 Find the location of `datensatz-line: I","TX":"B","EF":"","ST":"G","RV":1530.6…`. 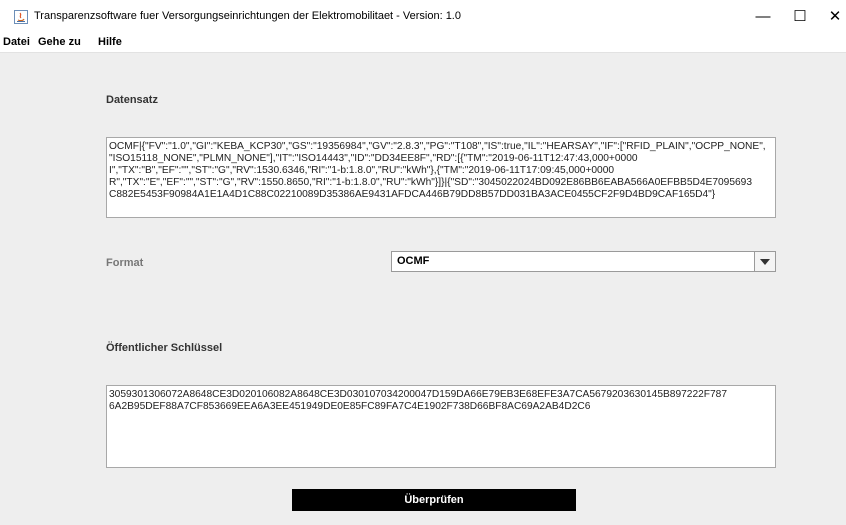

datensatz-line: I","TX":"B","EF":"","ST":"G","RV":1530.6… is located at coordinates (362, 170).